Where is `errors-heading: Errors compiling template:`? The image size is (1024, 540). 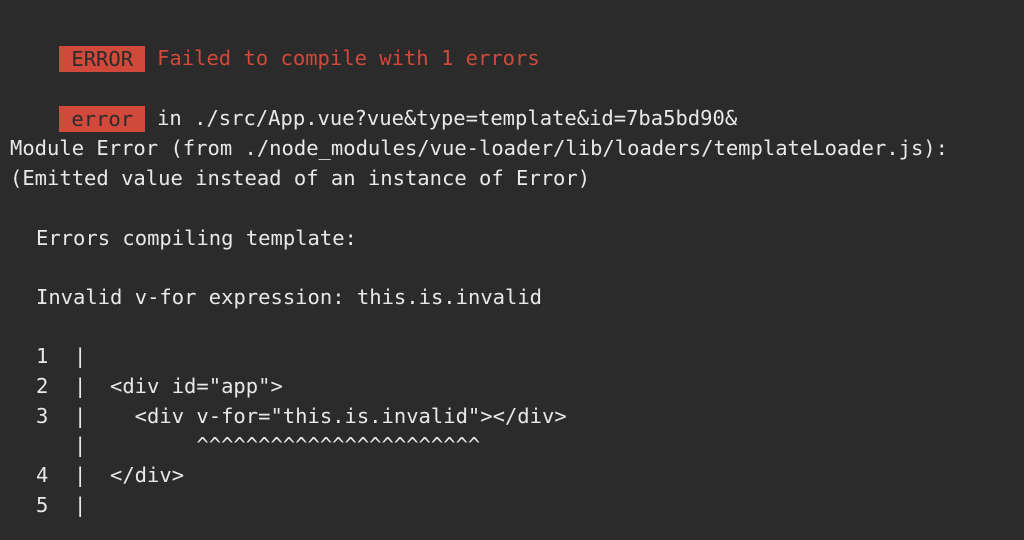 errors-heading: Errors compiling template: is located at coordinates (196, 238).